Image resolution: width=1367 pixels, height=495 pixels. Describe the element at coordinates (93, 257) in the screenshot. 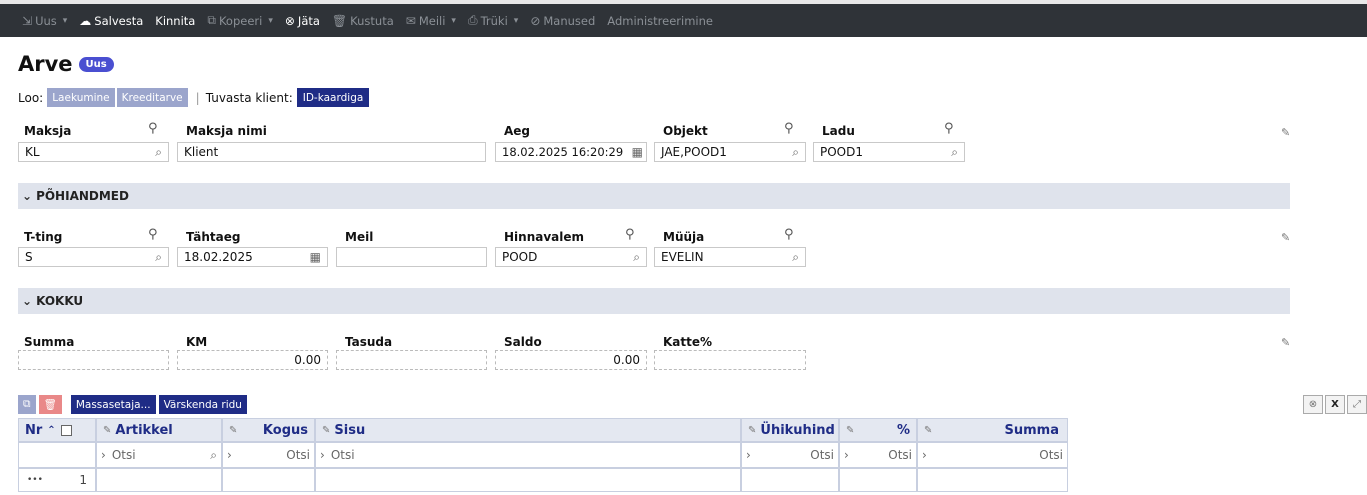

I see `terms-input: S ⌕` at that location.